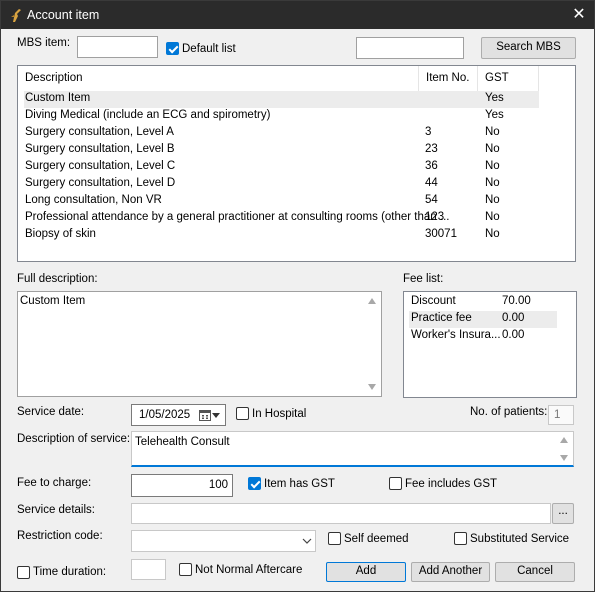  I want to click on full-description-textarea: Custom Item, so click(199, 344).